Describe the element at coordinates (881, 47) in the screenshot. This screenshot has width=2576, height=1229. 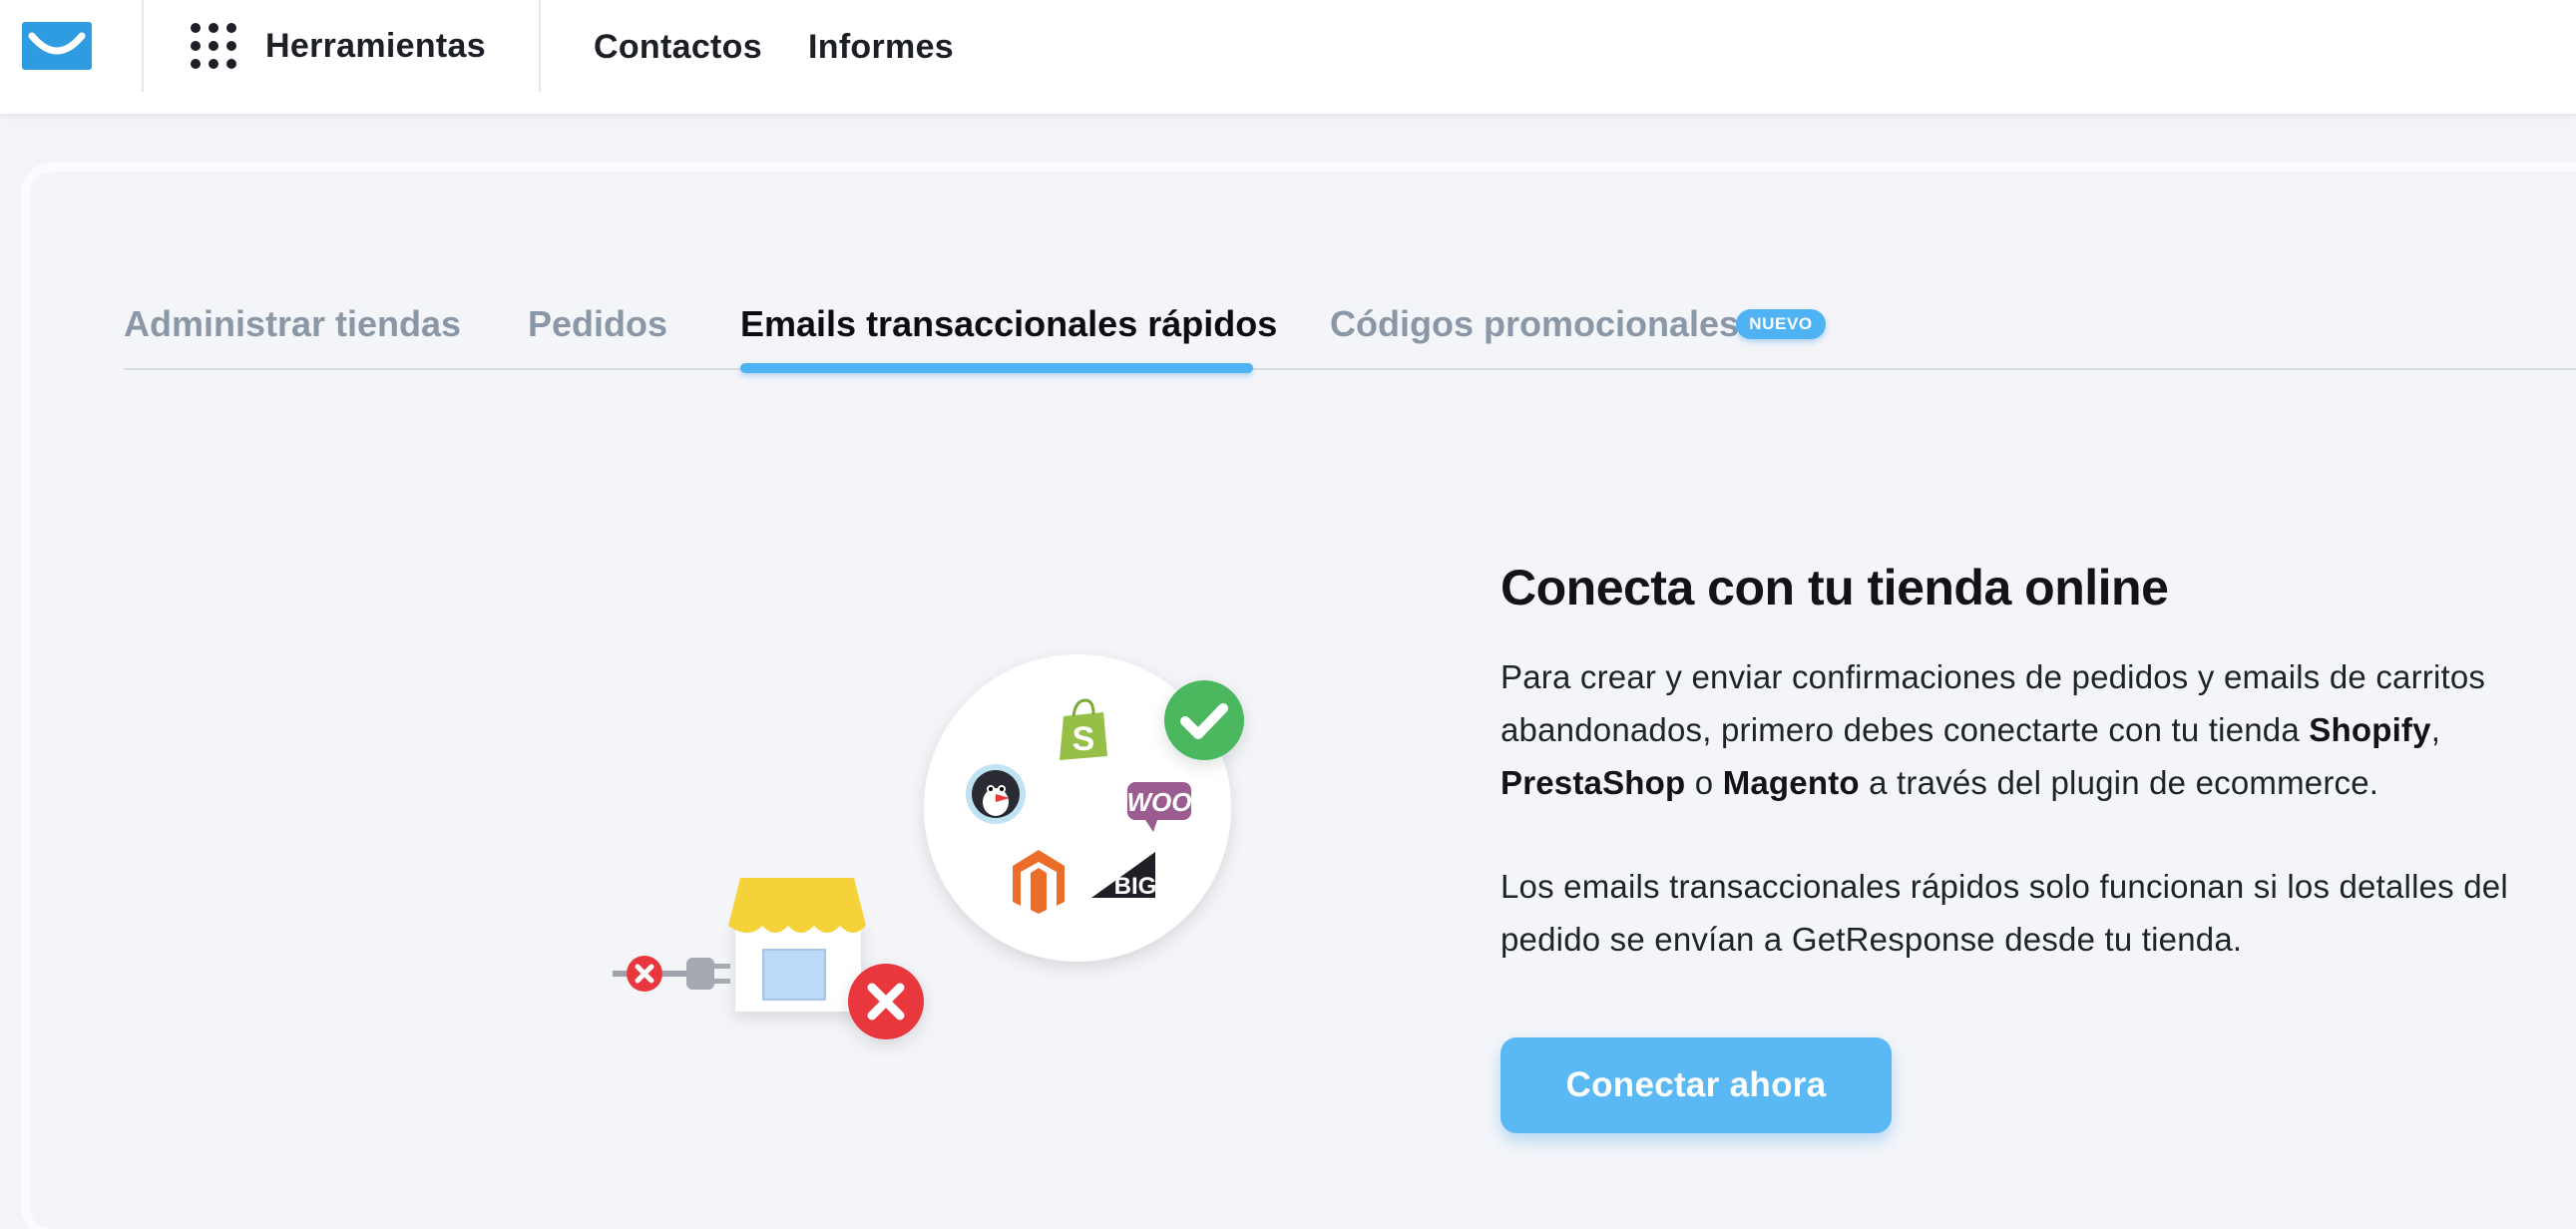
I see `nav-link-informes: Informes` at that location.